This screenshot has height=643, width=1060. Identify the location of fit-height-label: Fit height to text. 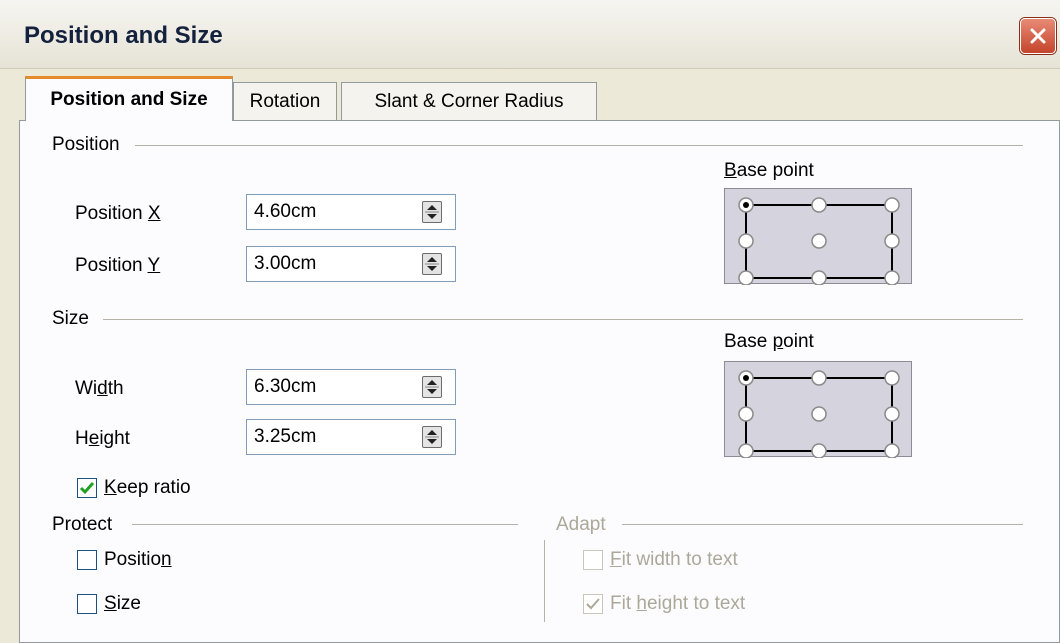
(677, 604).